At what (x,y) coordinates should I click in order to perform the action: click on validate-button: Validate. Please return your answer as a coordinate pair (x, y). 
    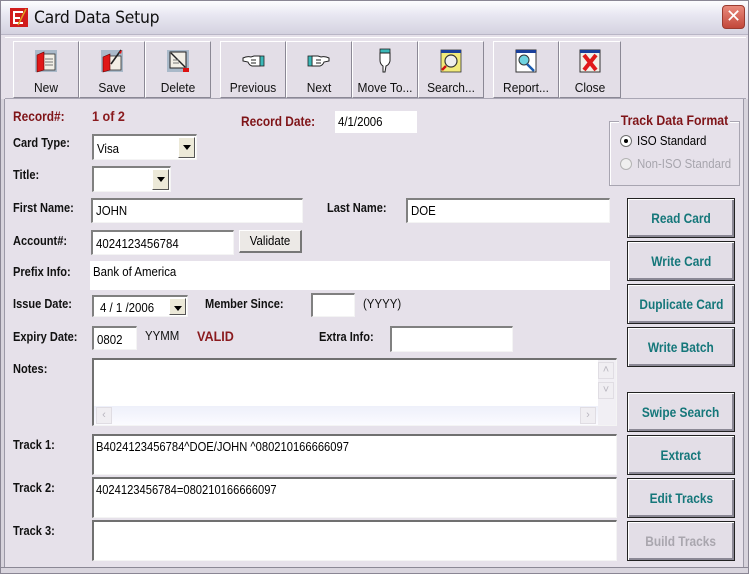
    Looking at the image, I should click on (270, 241).